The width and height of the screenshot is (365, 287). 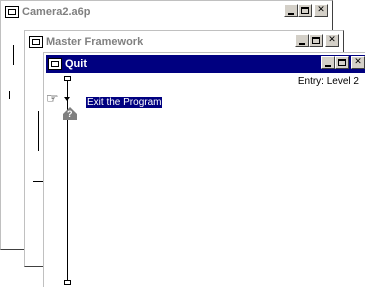 What do you see at coordinates (328, 81) in the screenshot?
I see `entry-level-label: Entry: Level 2` at bounding box center [328, 81].